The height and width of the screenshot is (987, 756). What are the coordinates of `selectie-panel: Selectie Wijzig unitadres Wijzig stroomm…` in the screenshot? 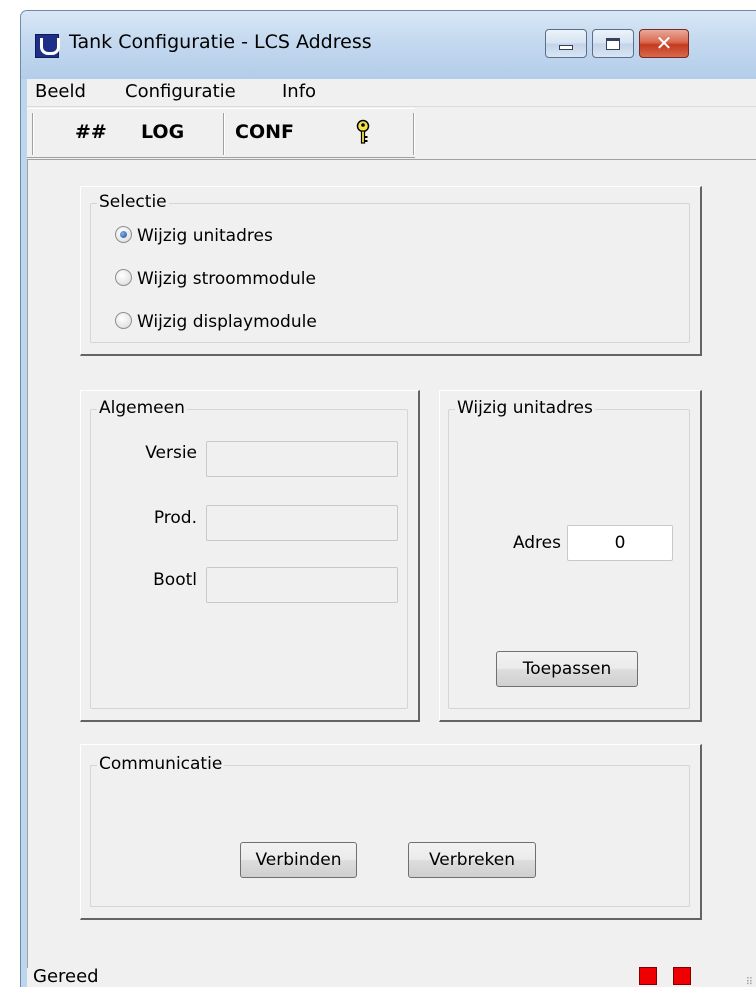 It's located at (391, 271).